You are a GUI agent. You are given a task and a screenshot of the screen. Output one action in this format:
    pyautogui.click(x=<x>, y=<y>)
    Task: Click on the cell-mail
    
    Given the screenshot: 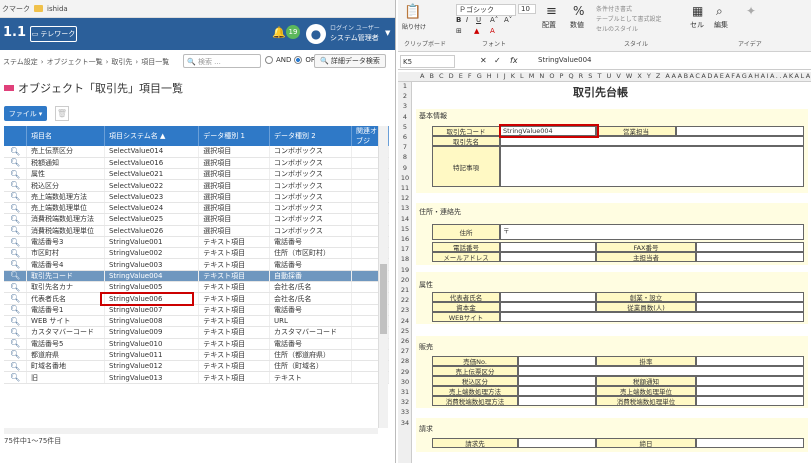 What is the action you would take?
    pyautogui.click(x=548, y=257)
    